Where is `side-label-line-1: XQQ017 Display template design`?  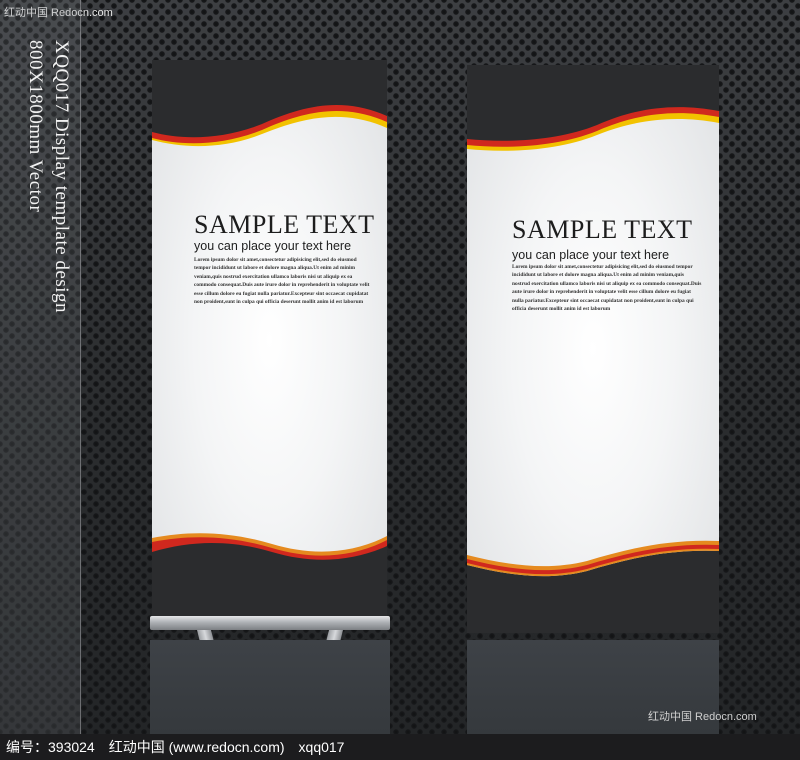
side-label-line-1: XQQ017 Display template design is located at coordinates (61, 177).